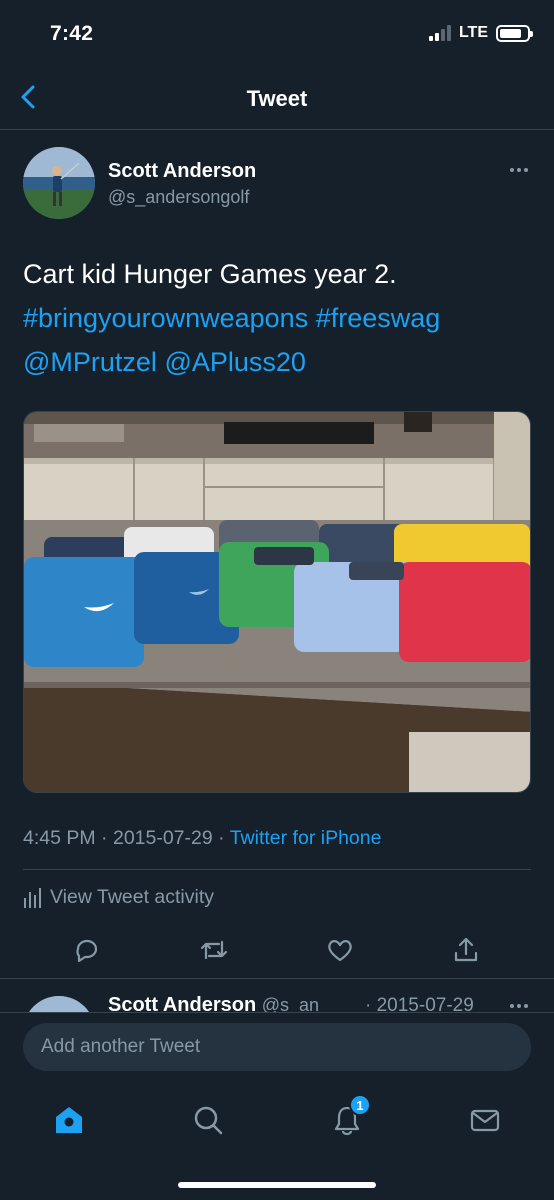  I want to click on home-indicator, so click(277, 1185).